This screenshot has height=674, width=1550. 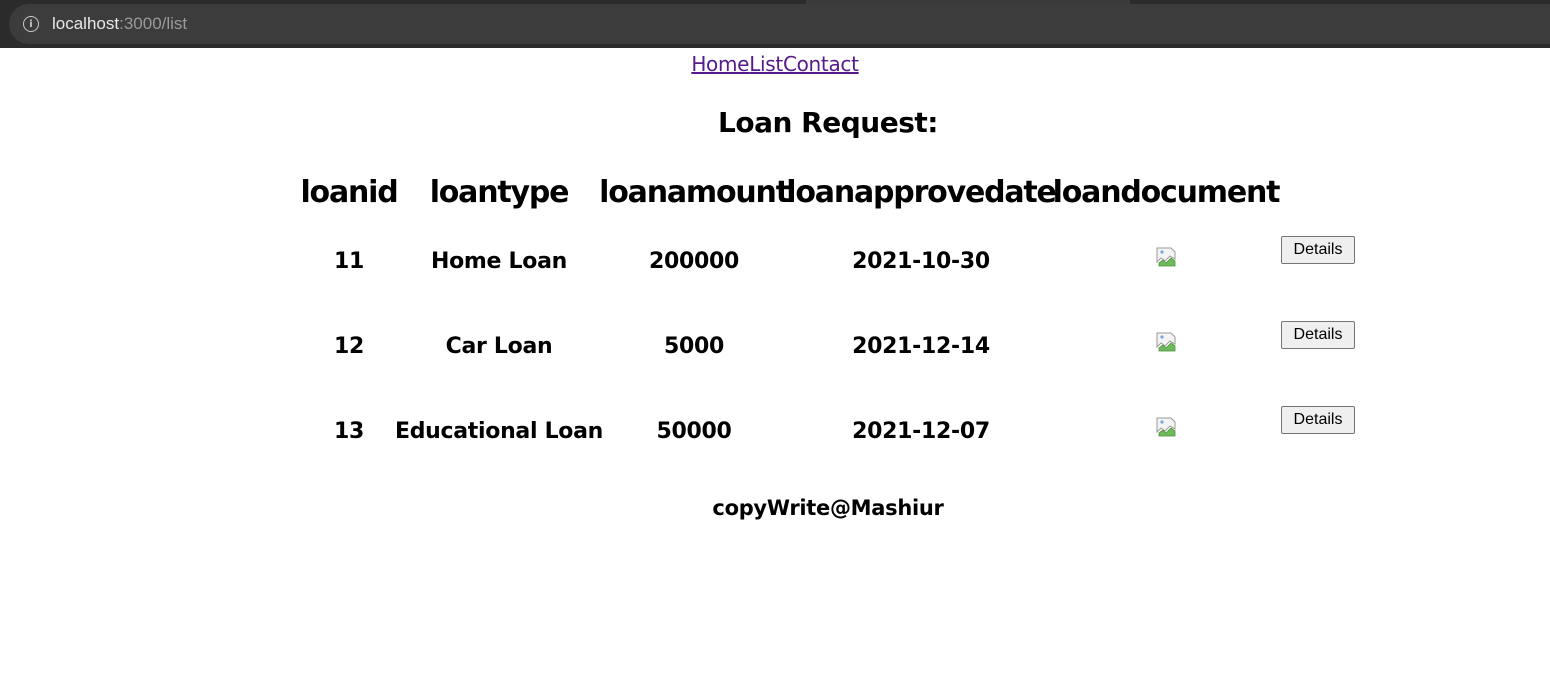 I want to click on cell-loanamount: 5000, so click(x=694, y=346).